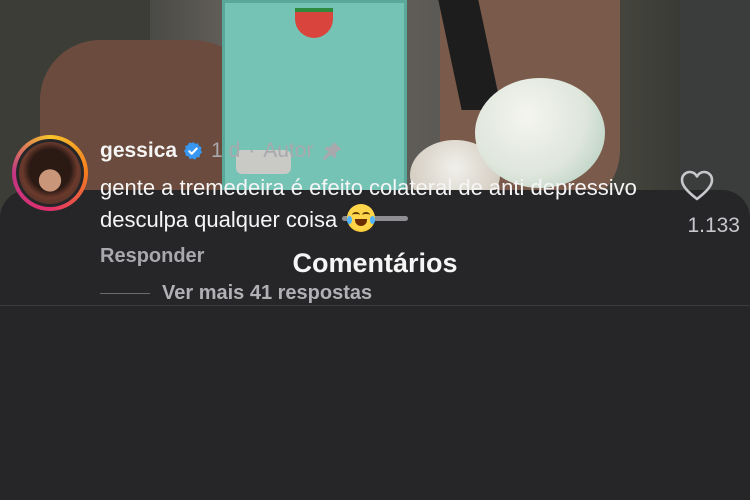 This screenshot has width=750, height=500. I want to click on view-more-replies-button: Ver mais 41 respostas, so click(236, 293).